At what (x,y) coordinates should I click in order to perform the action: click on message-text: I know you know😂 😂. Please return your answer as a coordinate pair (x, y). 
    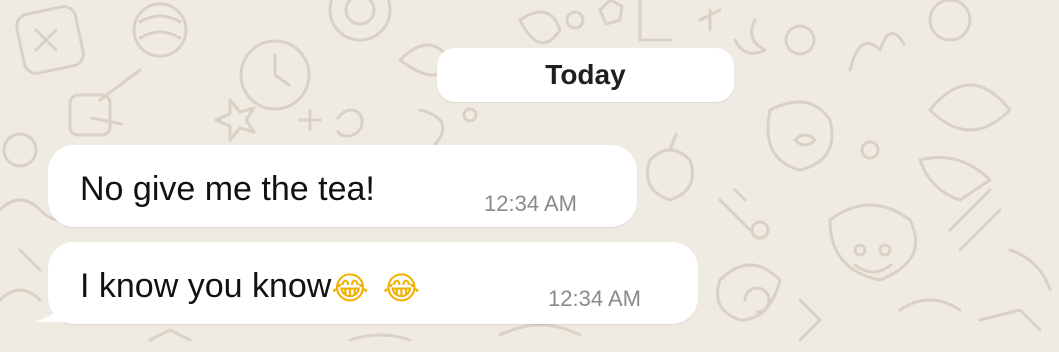
    Looking at the image, I should click on (250, 287).